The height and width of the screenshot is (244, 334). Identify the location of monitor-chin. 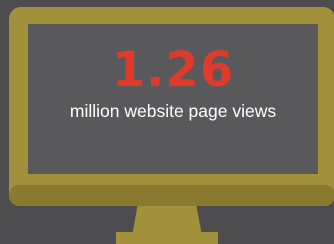
(171, 195).